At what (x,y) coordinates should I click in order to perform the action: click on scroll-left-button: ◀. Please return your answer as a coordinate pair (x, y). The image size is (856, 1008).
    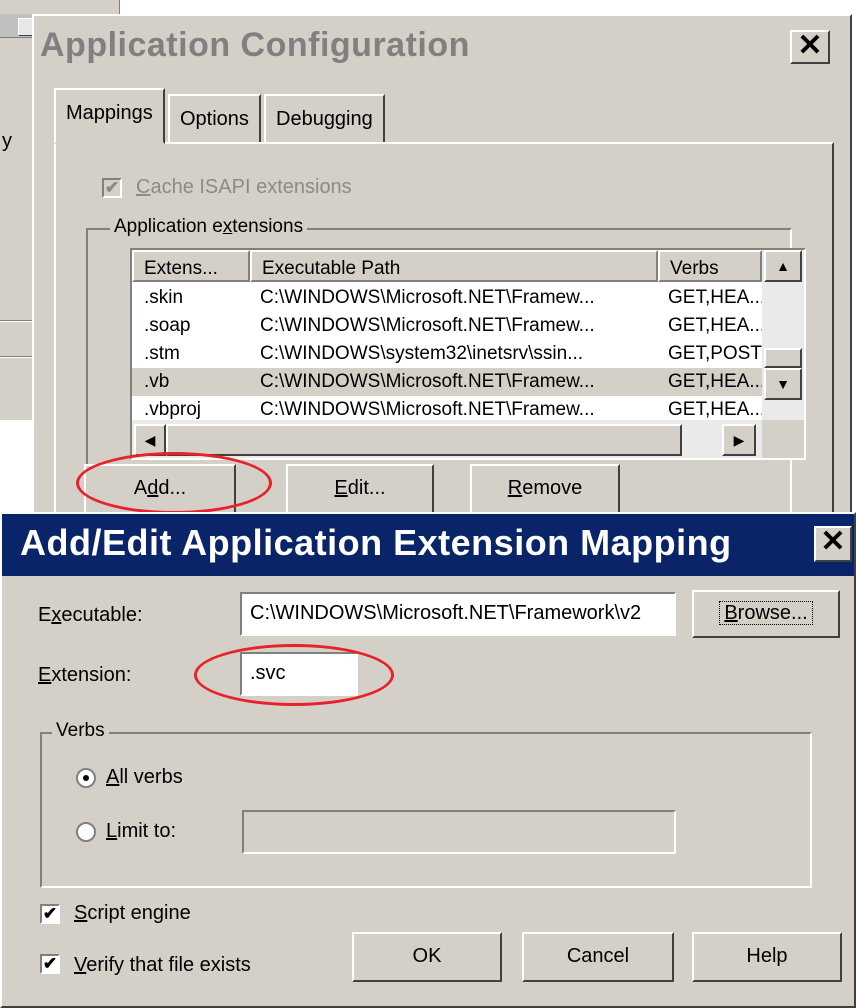
    Looking at the image, I should click on (150, 440).